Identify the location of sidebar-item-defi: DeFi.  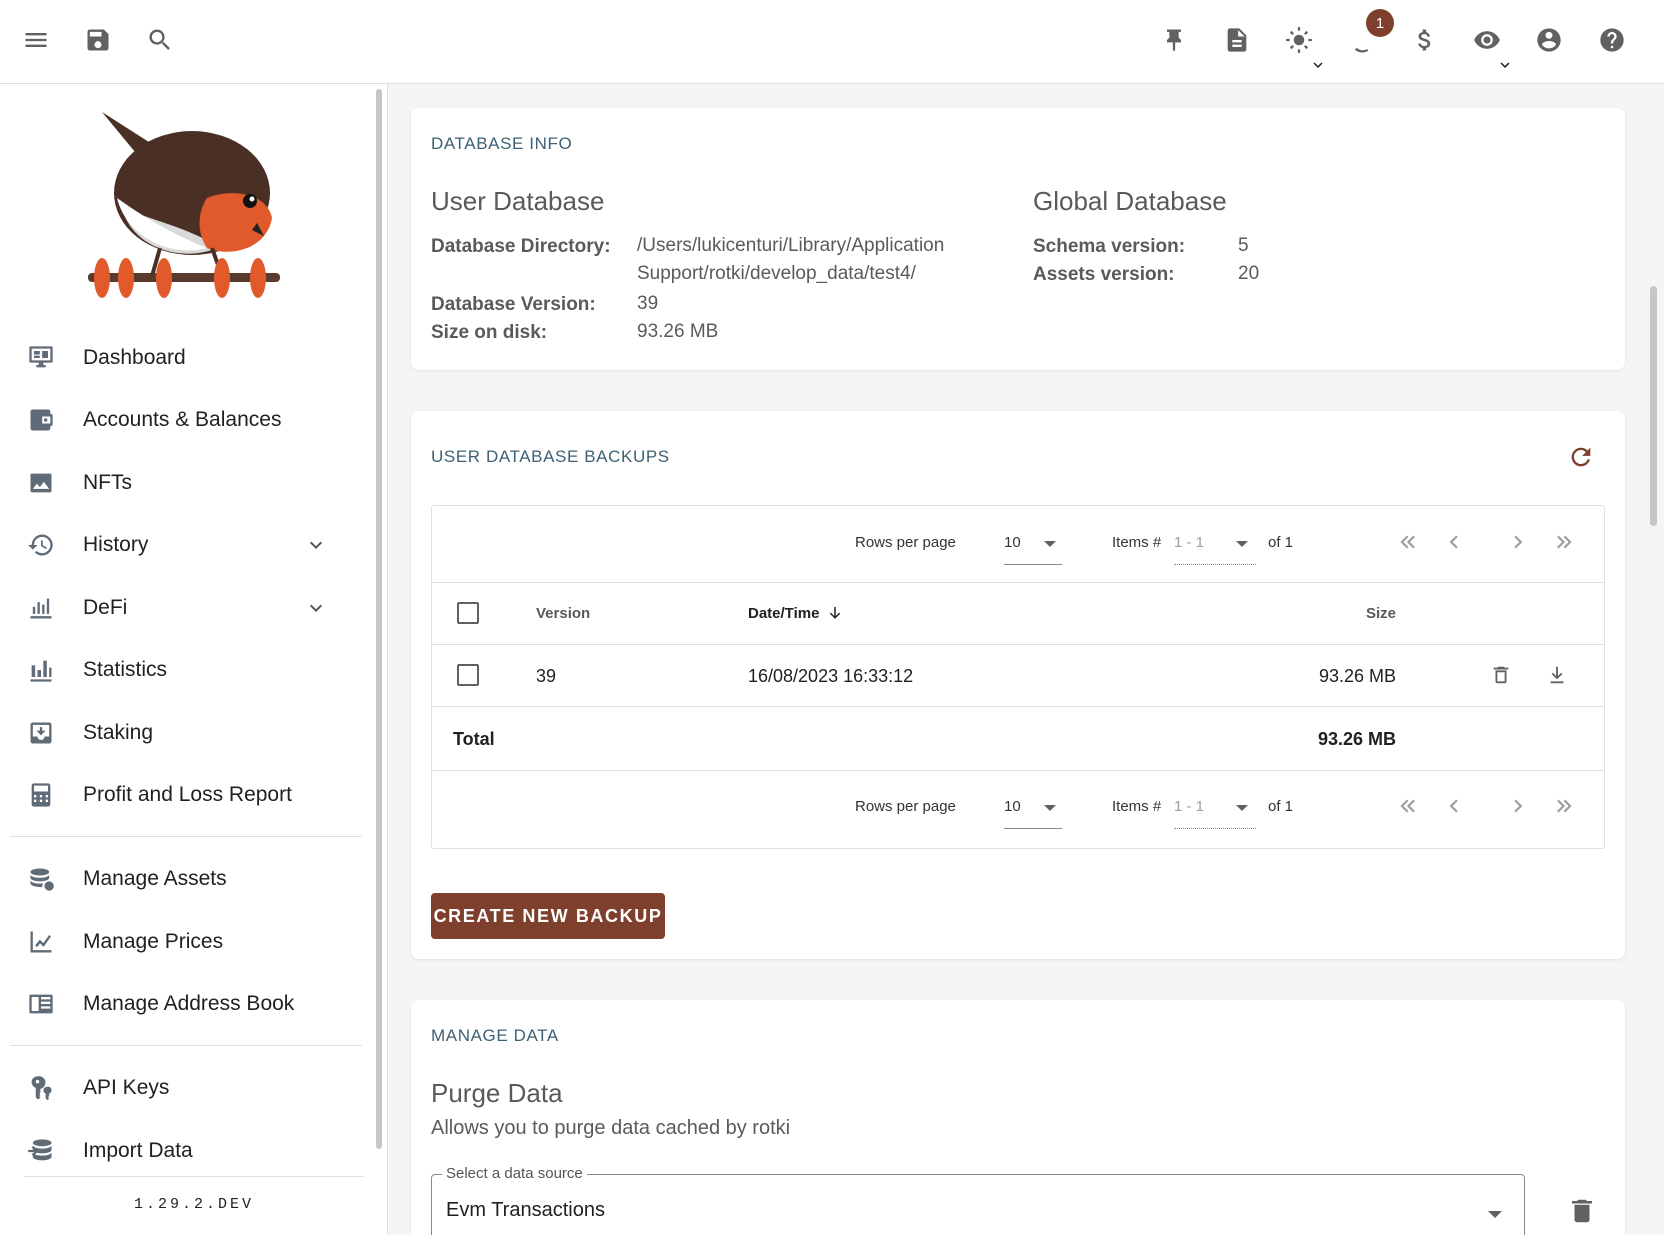
(187, 608).